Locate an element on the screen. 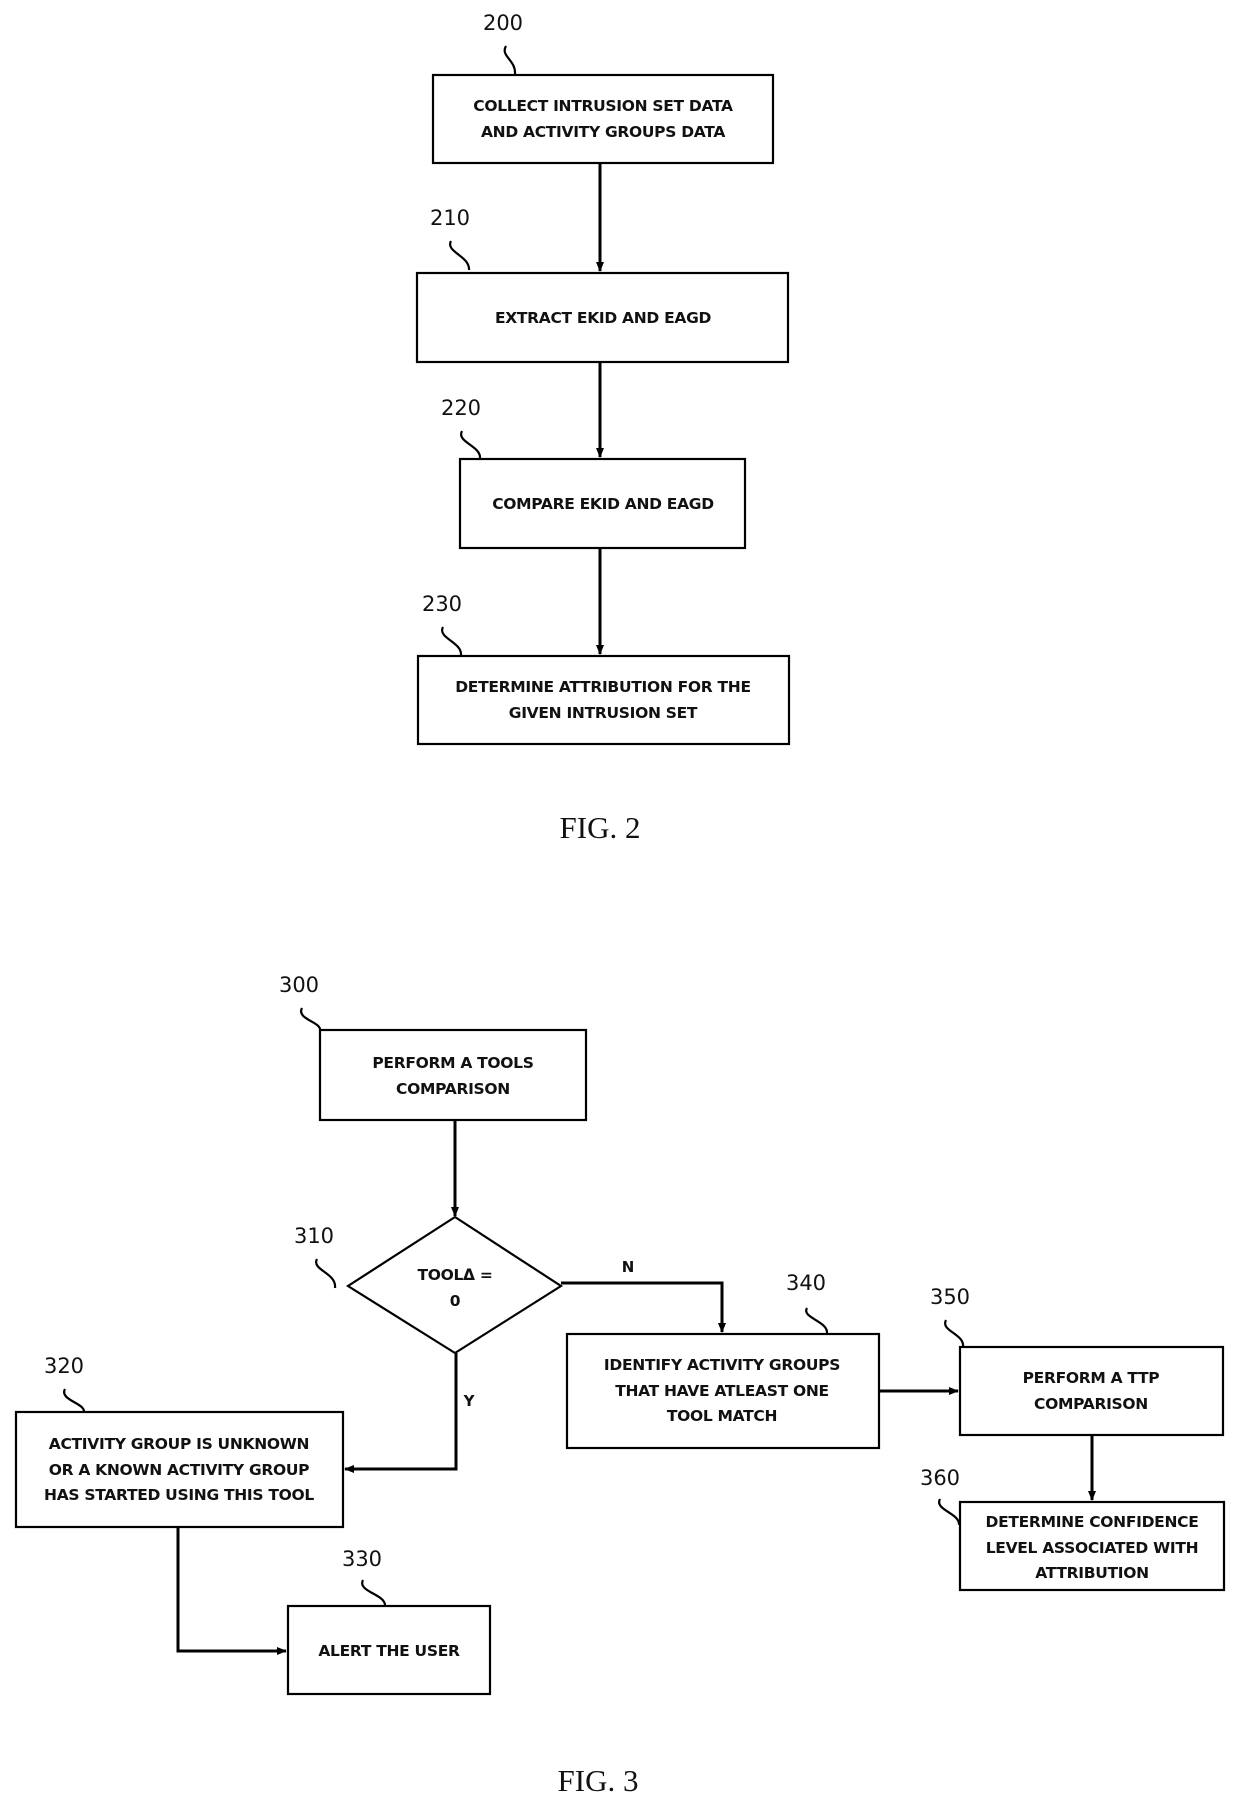 The height and width of the screenshot is (1806, 1240). branch-label-yes: Y is located at coordinates (469, 1401).